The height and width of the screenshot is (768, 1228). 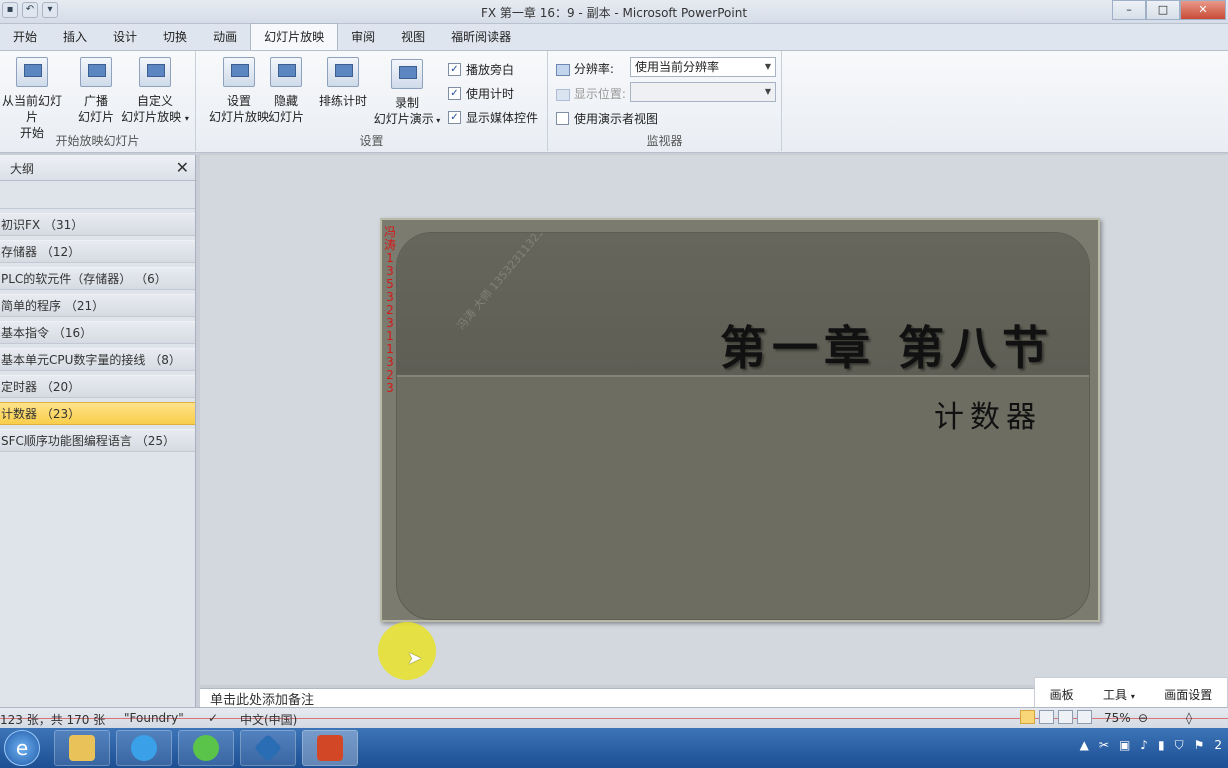 What do you see at coordinates (239, 72) in the screenshot?
I see `setup-icon` at bounding box center [239, 72].